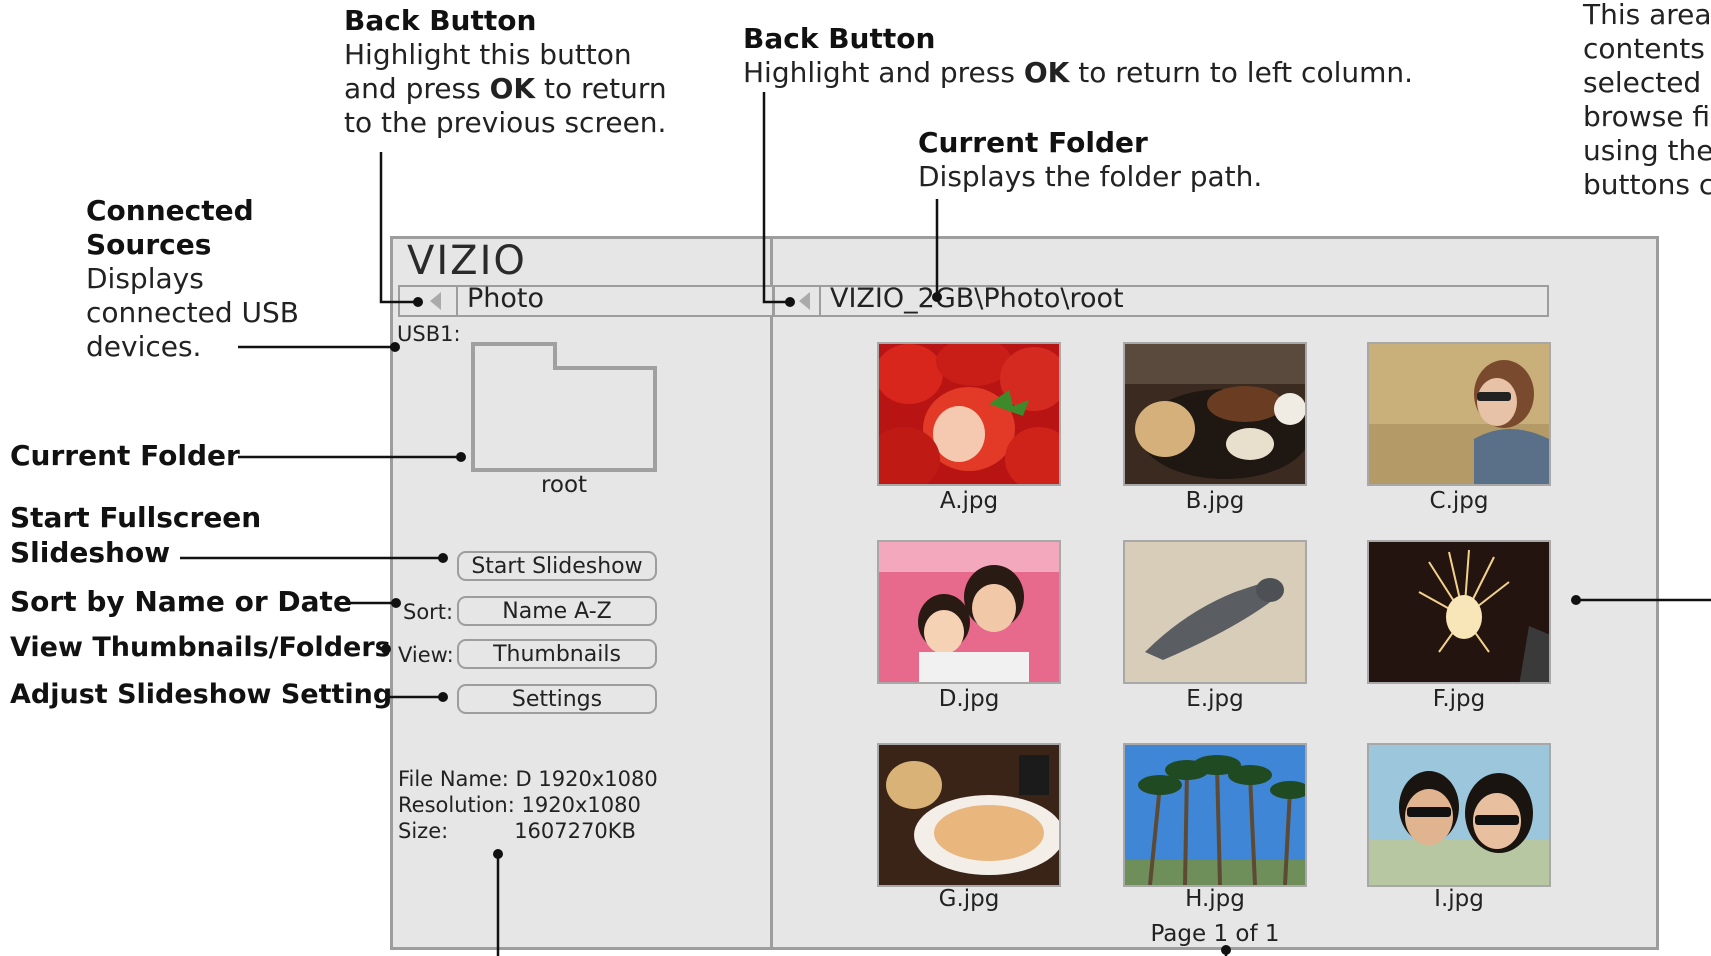  I want to click on cat-image, so click(1215, 612).